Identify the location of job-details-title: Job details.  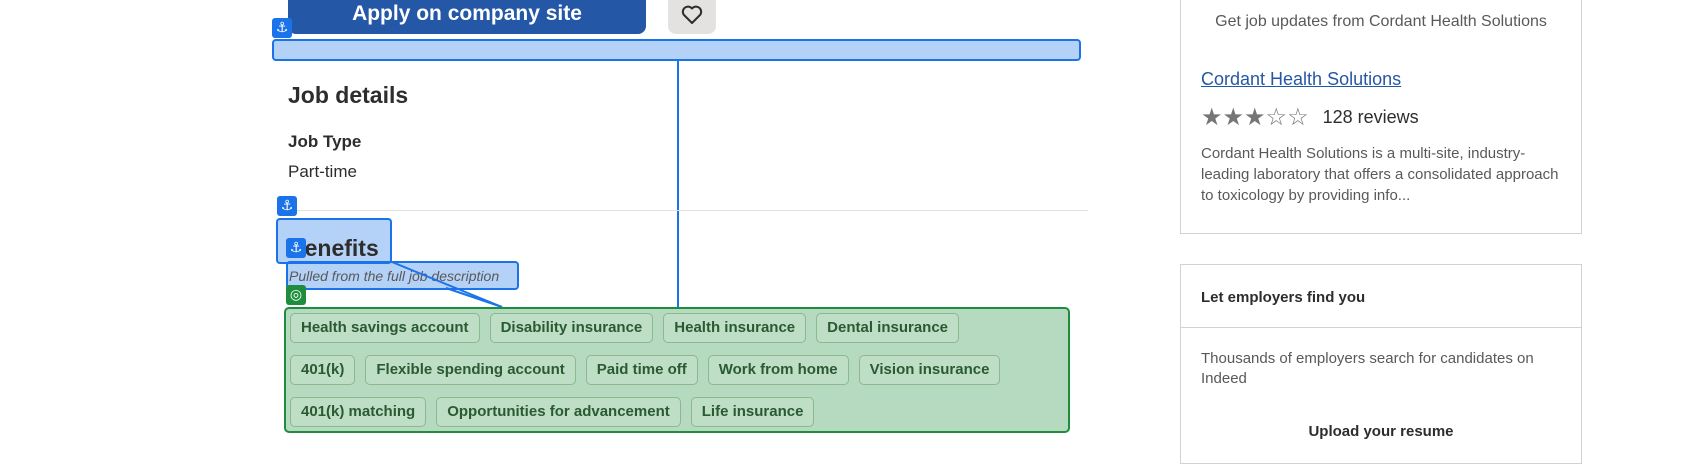
(348, 95).